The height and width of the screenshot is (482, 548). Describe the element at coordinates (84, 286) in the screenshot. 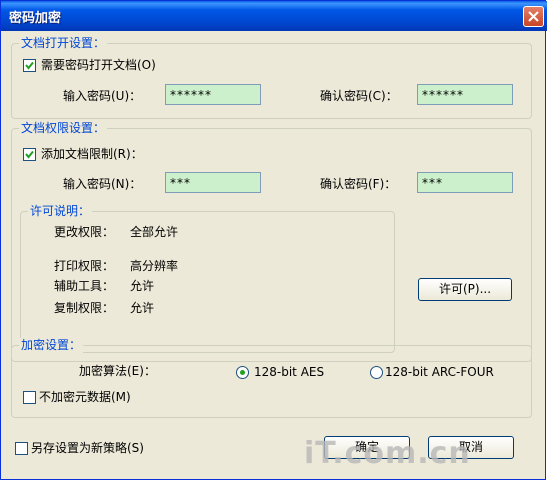

I see `accessibility-label: 辅助工具：` at that location.